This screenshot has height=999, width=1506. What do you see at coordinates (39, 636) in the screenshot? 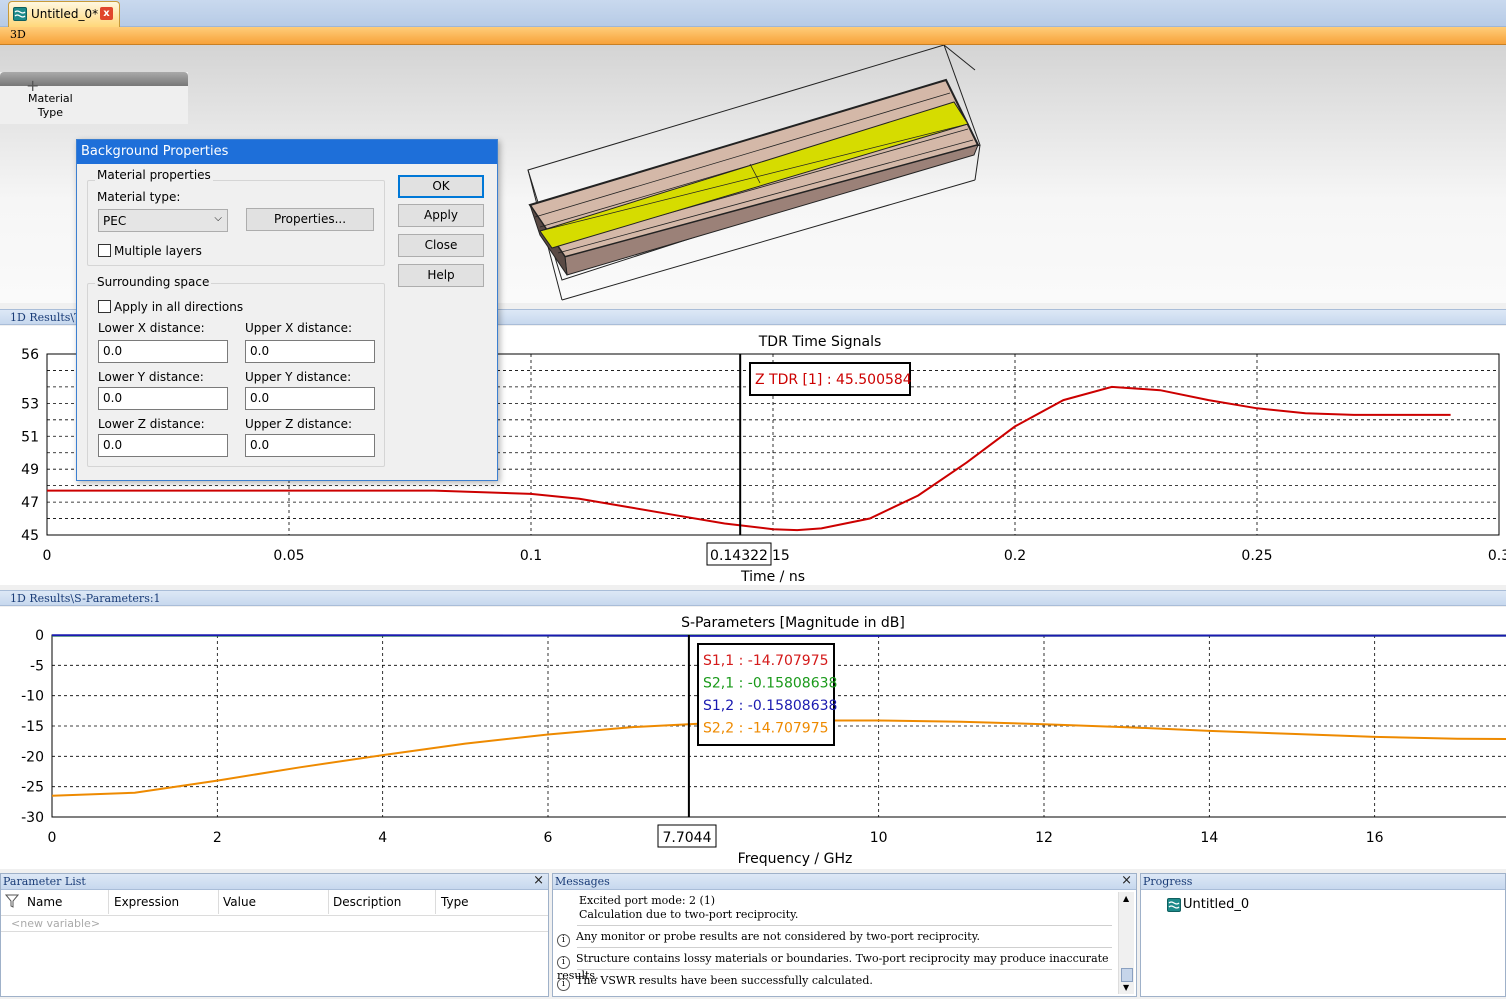
I see `y-tick-label: 0` at bounding box center [39, 636].